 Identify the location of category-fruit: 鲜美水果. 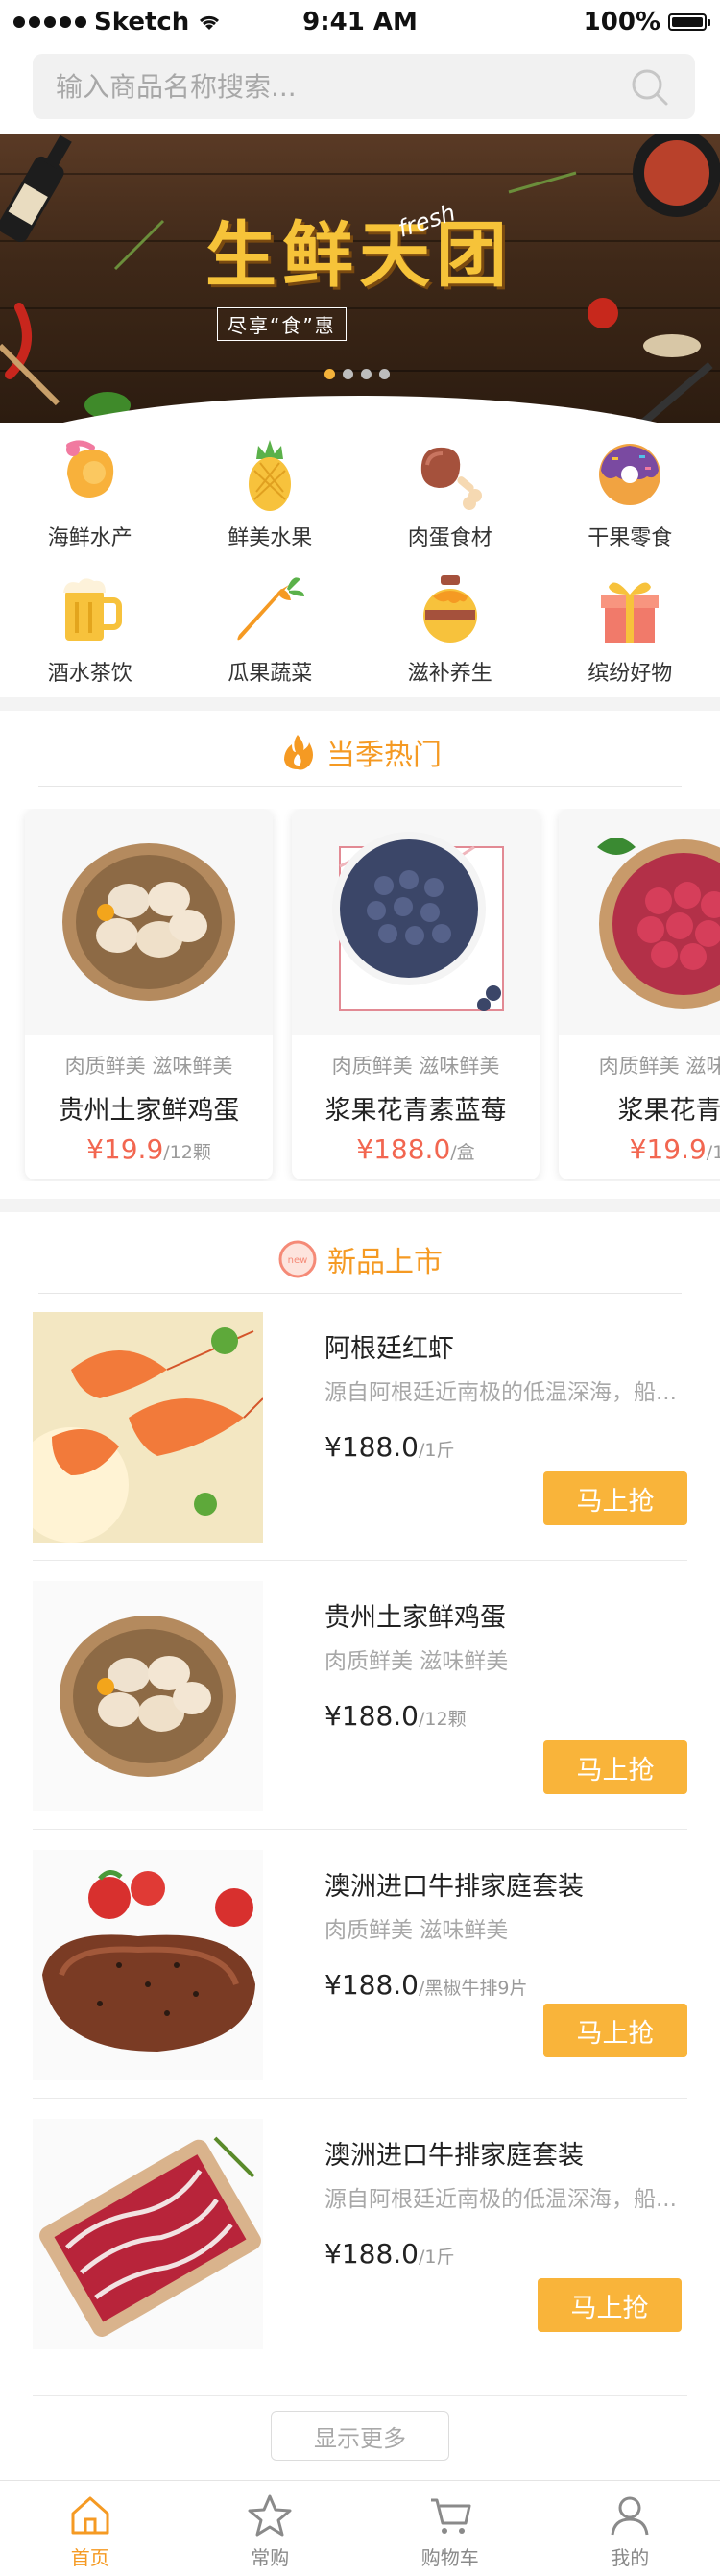
(270, 494).